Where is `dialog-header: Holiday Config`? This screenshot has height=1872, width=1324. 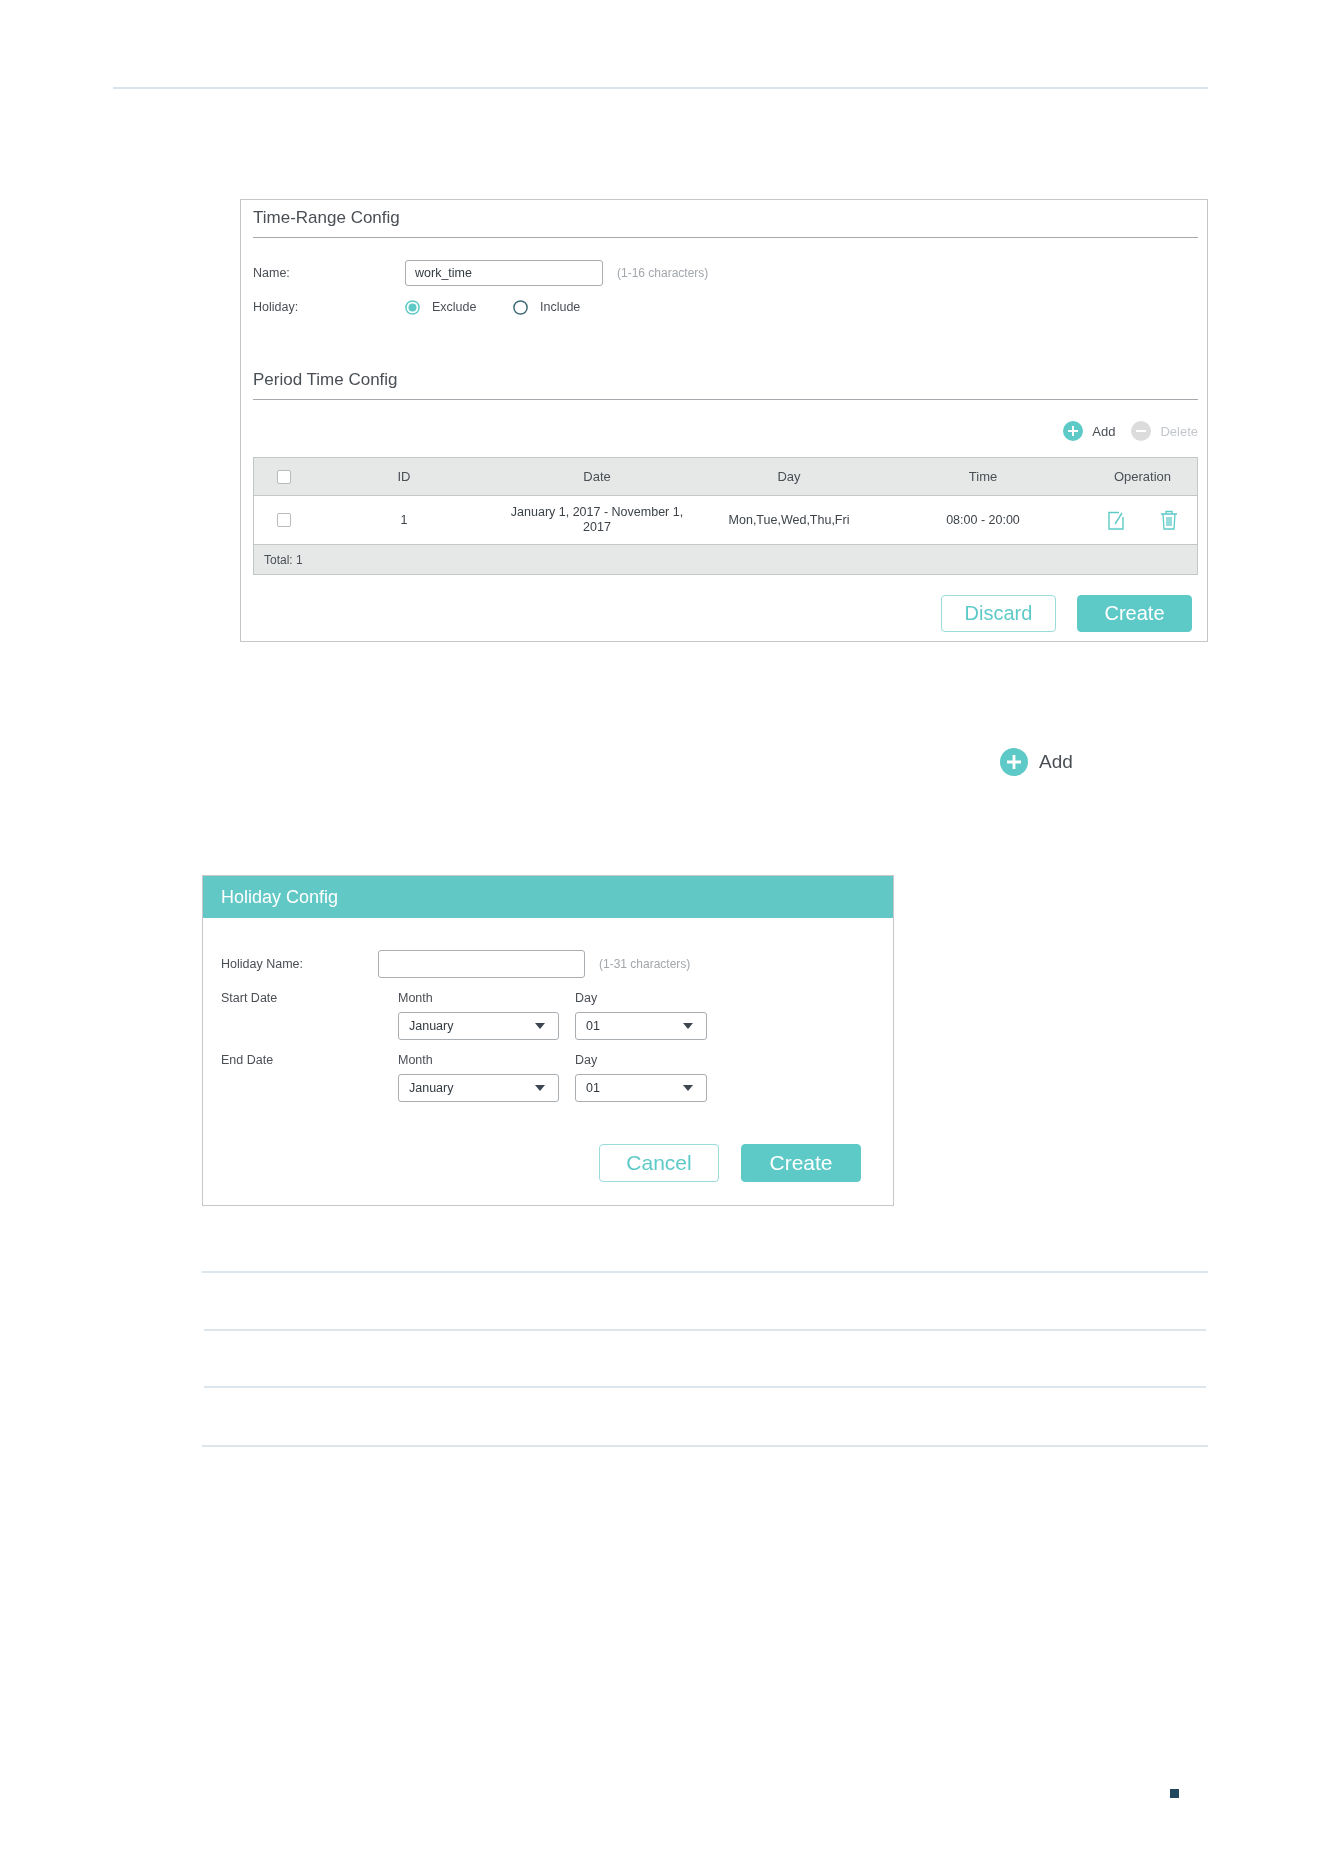 dialog-header: Holiday Config is located at coordinates (548, 897).